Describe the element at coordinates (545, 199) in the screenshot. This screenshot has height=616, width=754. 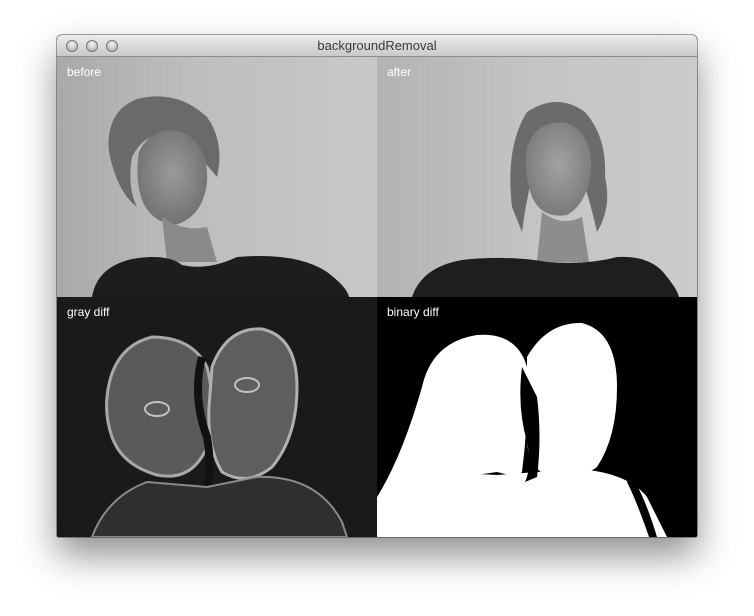
I see `after-image` at that location.